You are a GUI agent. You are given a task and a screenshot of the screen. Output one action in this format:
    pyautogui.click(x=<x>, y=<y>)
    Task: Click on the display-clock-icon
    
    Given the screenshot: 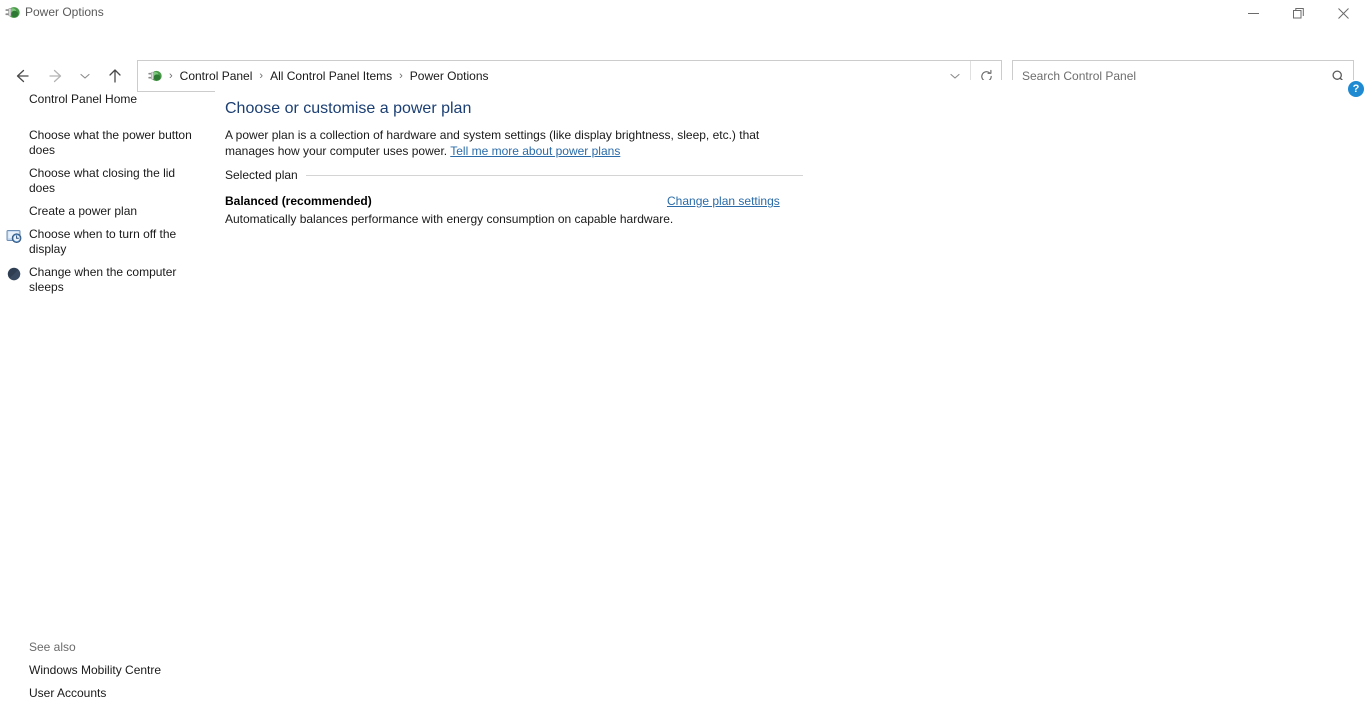 What is the action you would take?
    pyautogui.click(x=14, y=236)
    